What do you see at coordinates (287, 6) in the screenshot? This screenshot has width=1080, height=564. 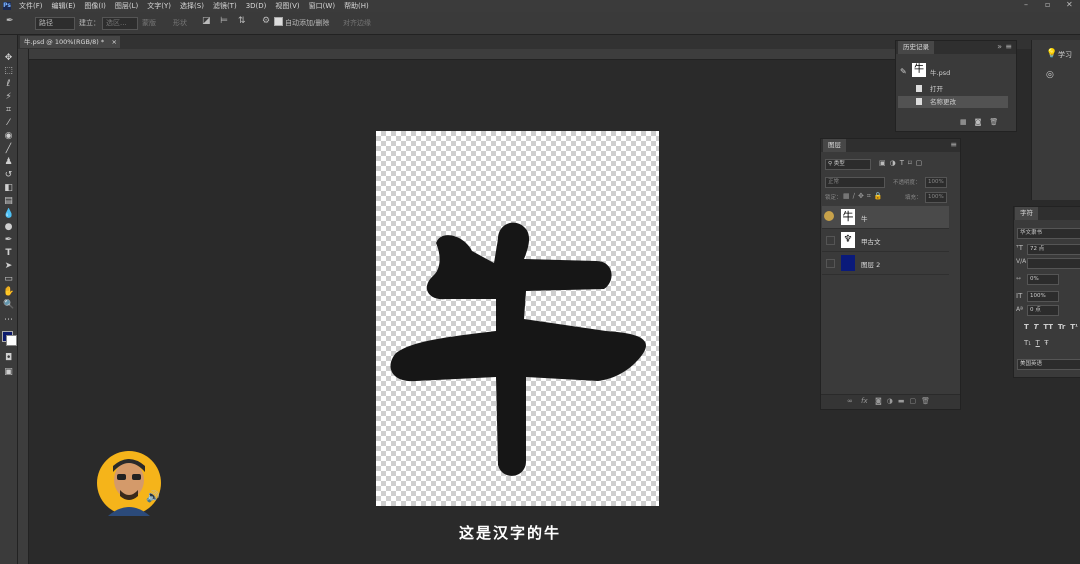 I see `menu-view: 视图(V)` at bounding box center [287, 6].